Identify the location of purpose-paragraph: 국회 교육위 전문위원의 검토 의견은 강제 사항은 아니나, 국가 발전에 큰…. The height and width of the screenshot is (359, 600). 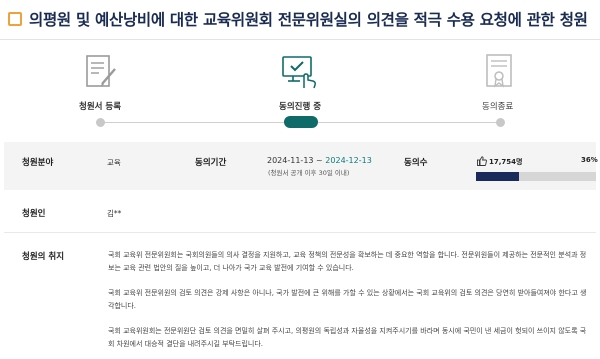
(347, 299).